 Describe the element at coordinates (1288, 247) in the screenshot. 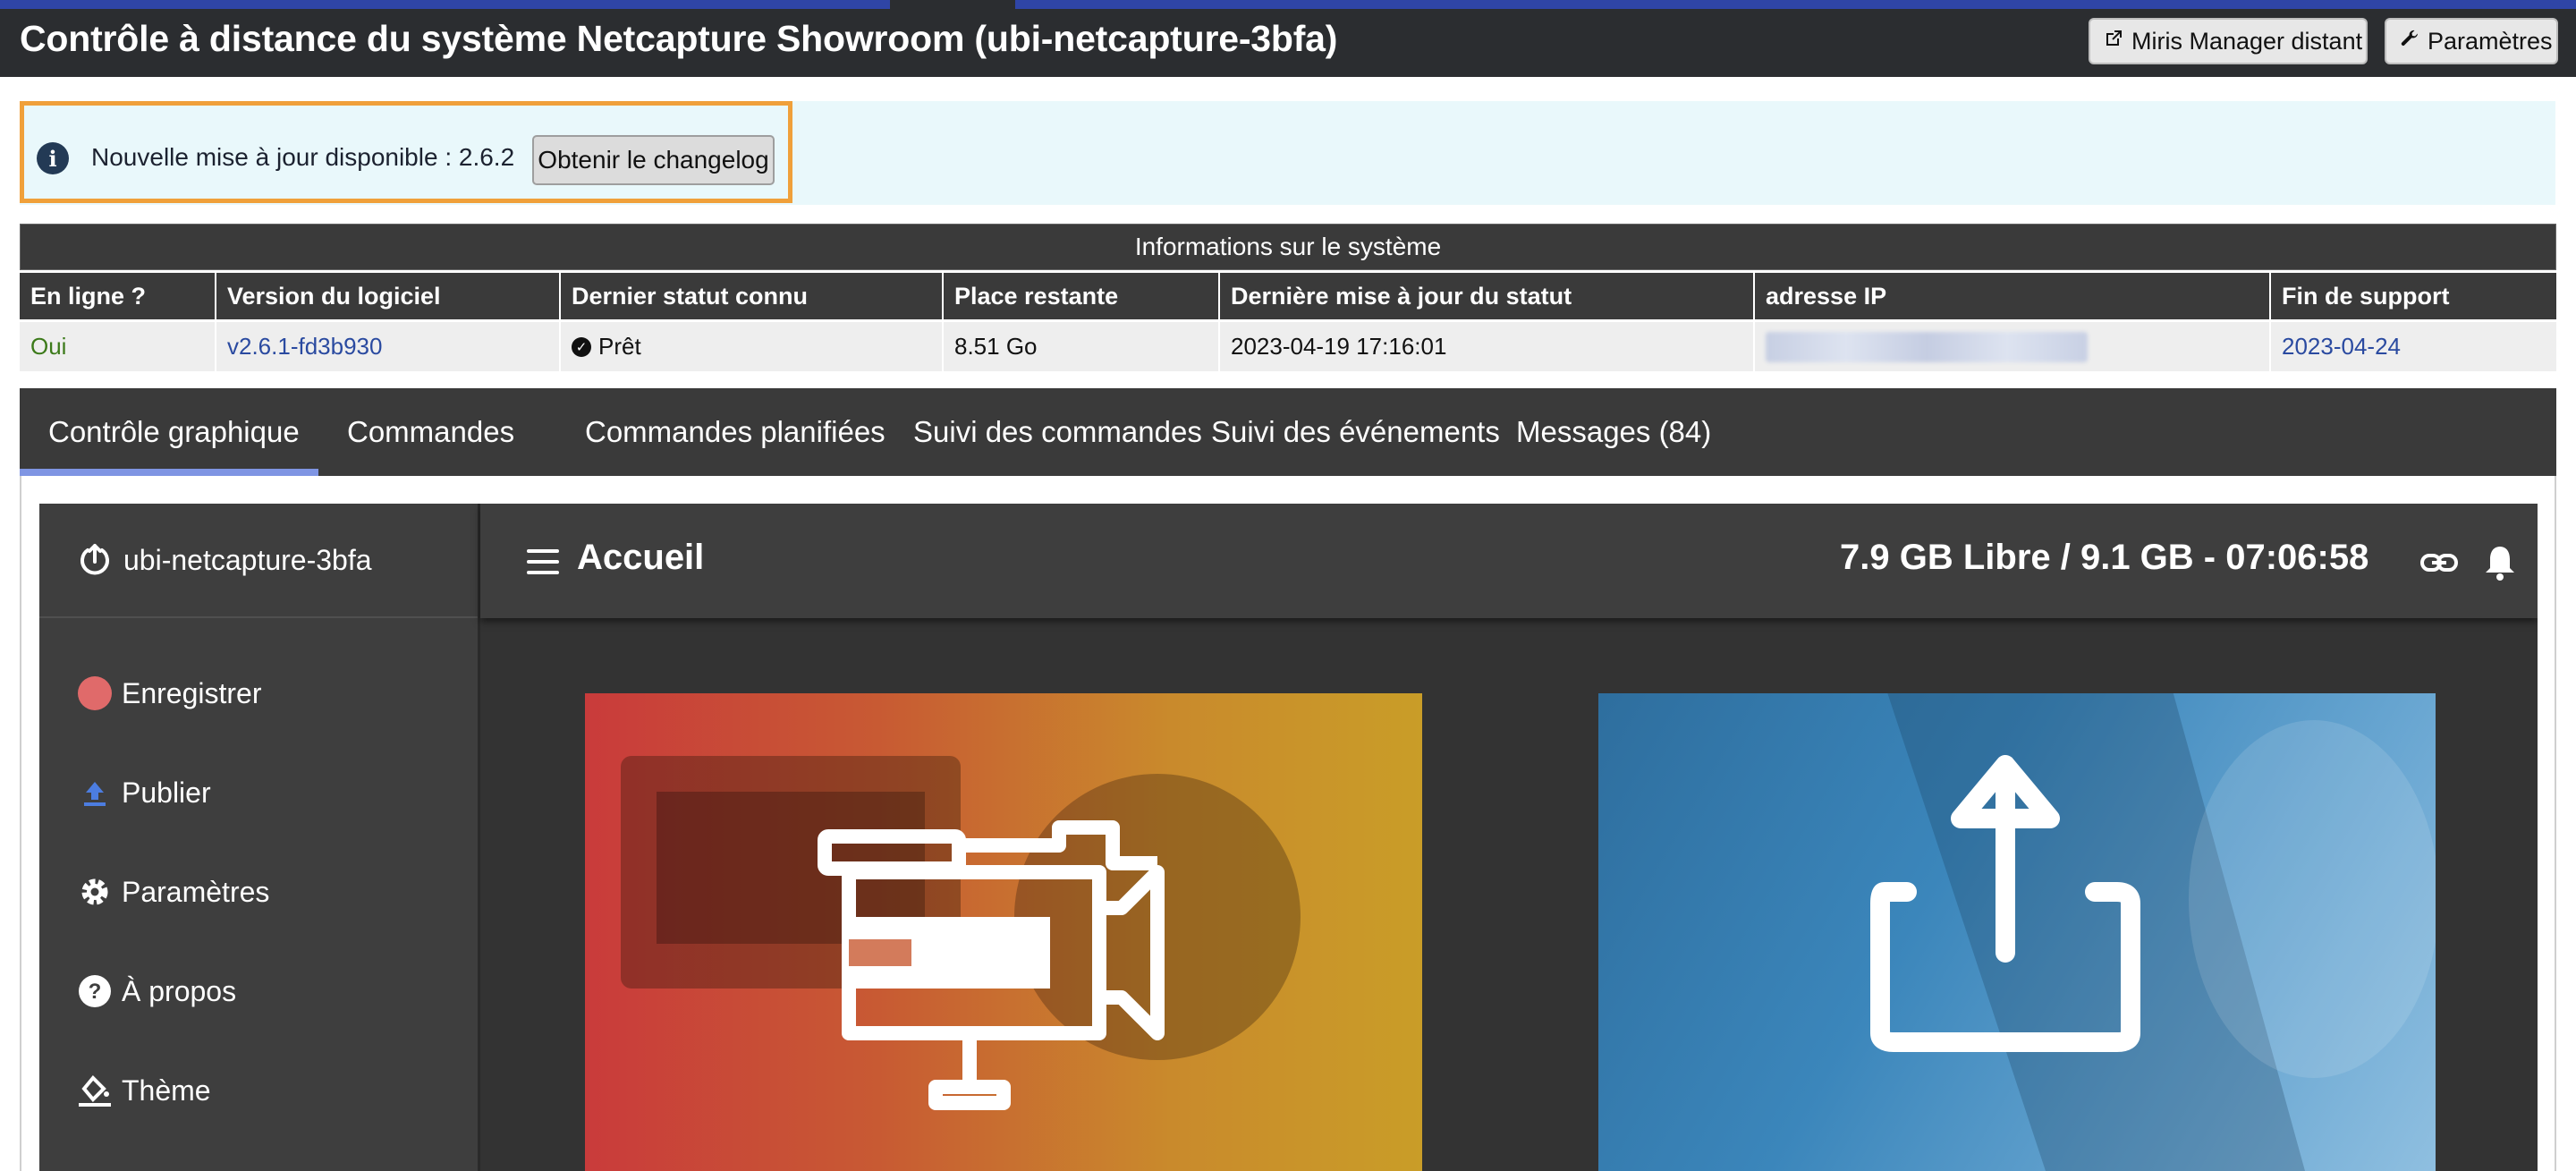

I see `system-info-title: Informations sur le système` at that location.